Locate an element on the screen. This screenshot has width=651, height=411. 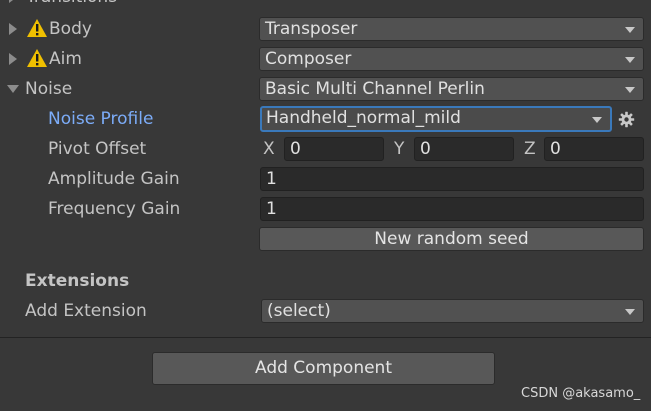
pivot-z-axis-label: Z is located at coordinates (530, 149).